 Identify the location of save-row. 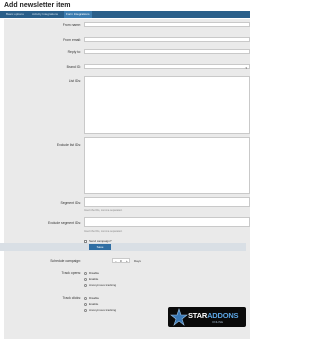
(123, 247).